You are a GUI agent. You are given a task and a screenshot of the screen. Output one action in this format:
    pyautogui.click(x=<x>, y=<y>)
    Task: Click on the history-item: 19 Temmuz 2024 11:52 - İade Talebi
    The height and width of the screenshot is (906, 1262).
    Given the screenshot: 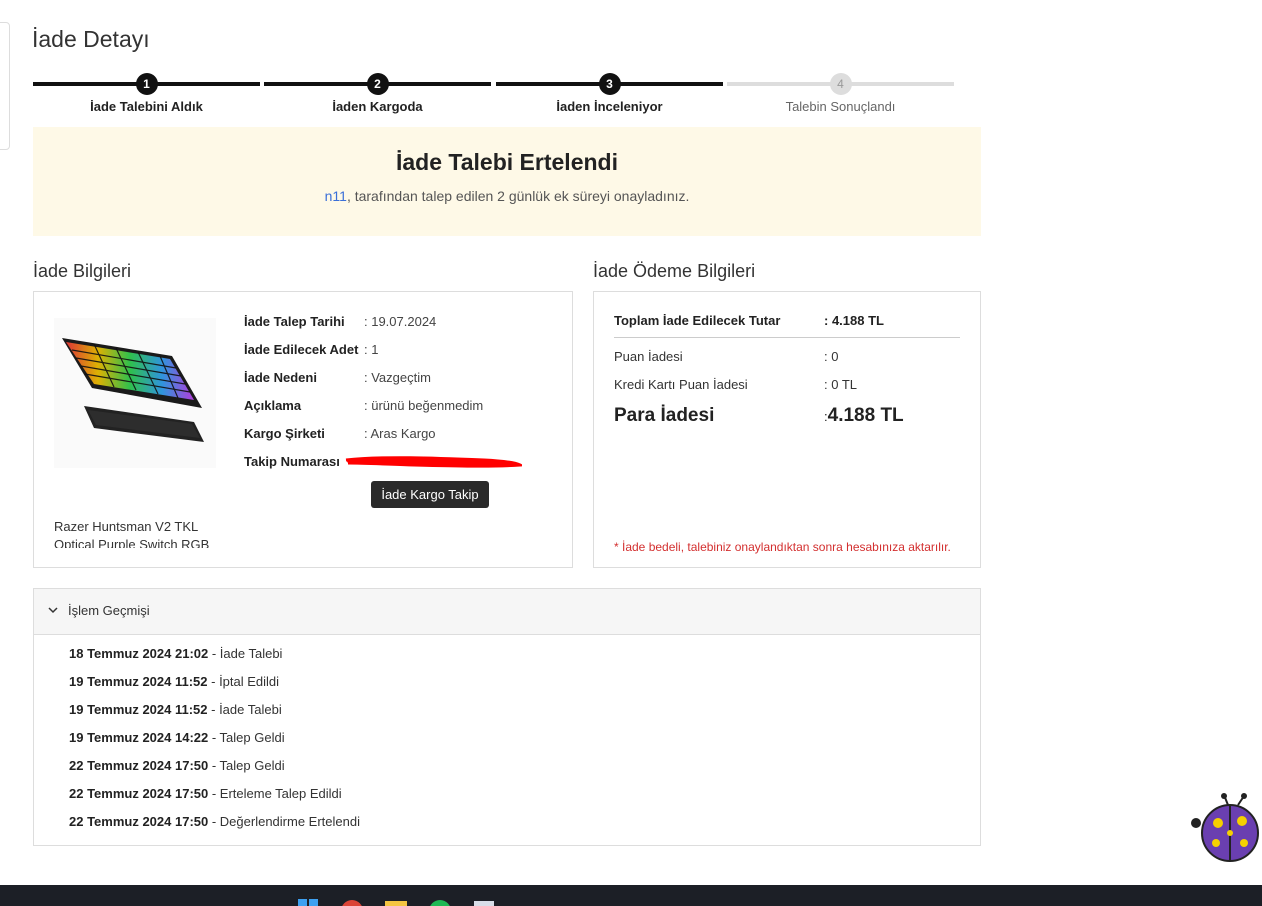 What is the action you would take?
    pyautogui.click(x=214, y=715)
    